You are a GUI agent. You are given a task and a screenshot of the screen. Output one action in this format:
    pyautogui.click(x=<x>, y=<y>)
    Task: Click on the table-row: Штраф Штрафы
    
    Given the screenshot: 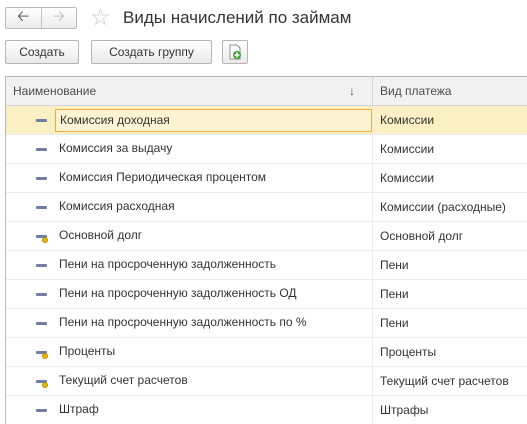 What is the action you would take?
    pyautogui.click(x=266, y=410)
    